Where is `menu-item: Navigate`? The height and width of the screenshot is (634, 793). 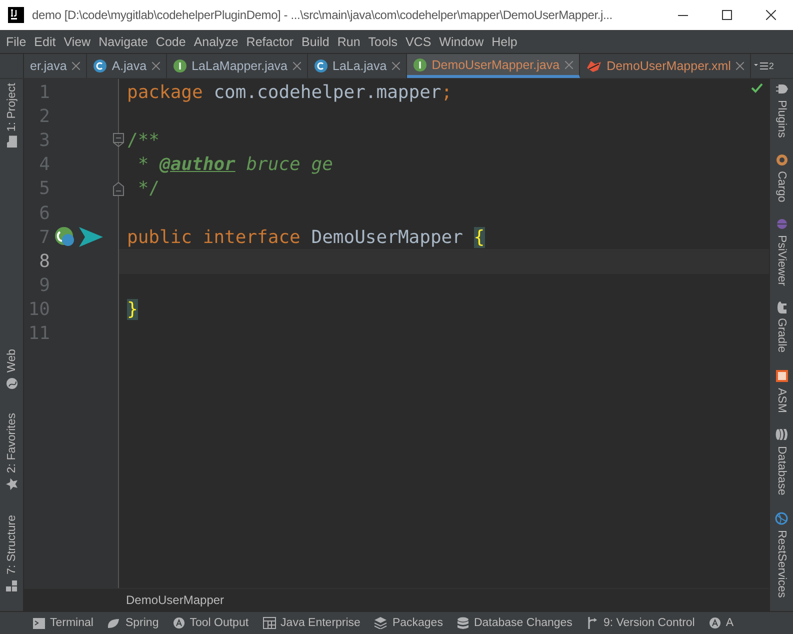
menu-item: Navigate is located at coordinates (123, 41).